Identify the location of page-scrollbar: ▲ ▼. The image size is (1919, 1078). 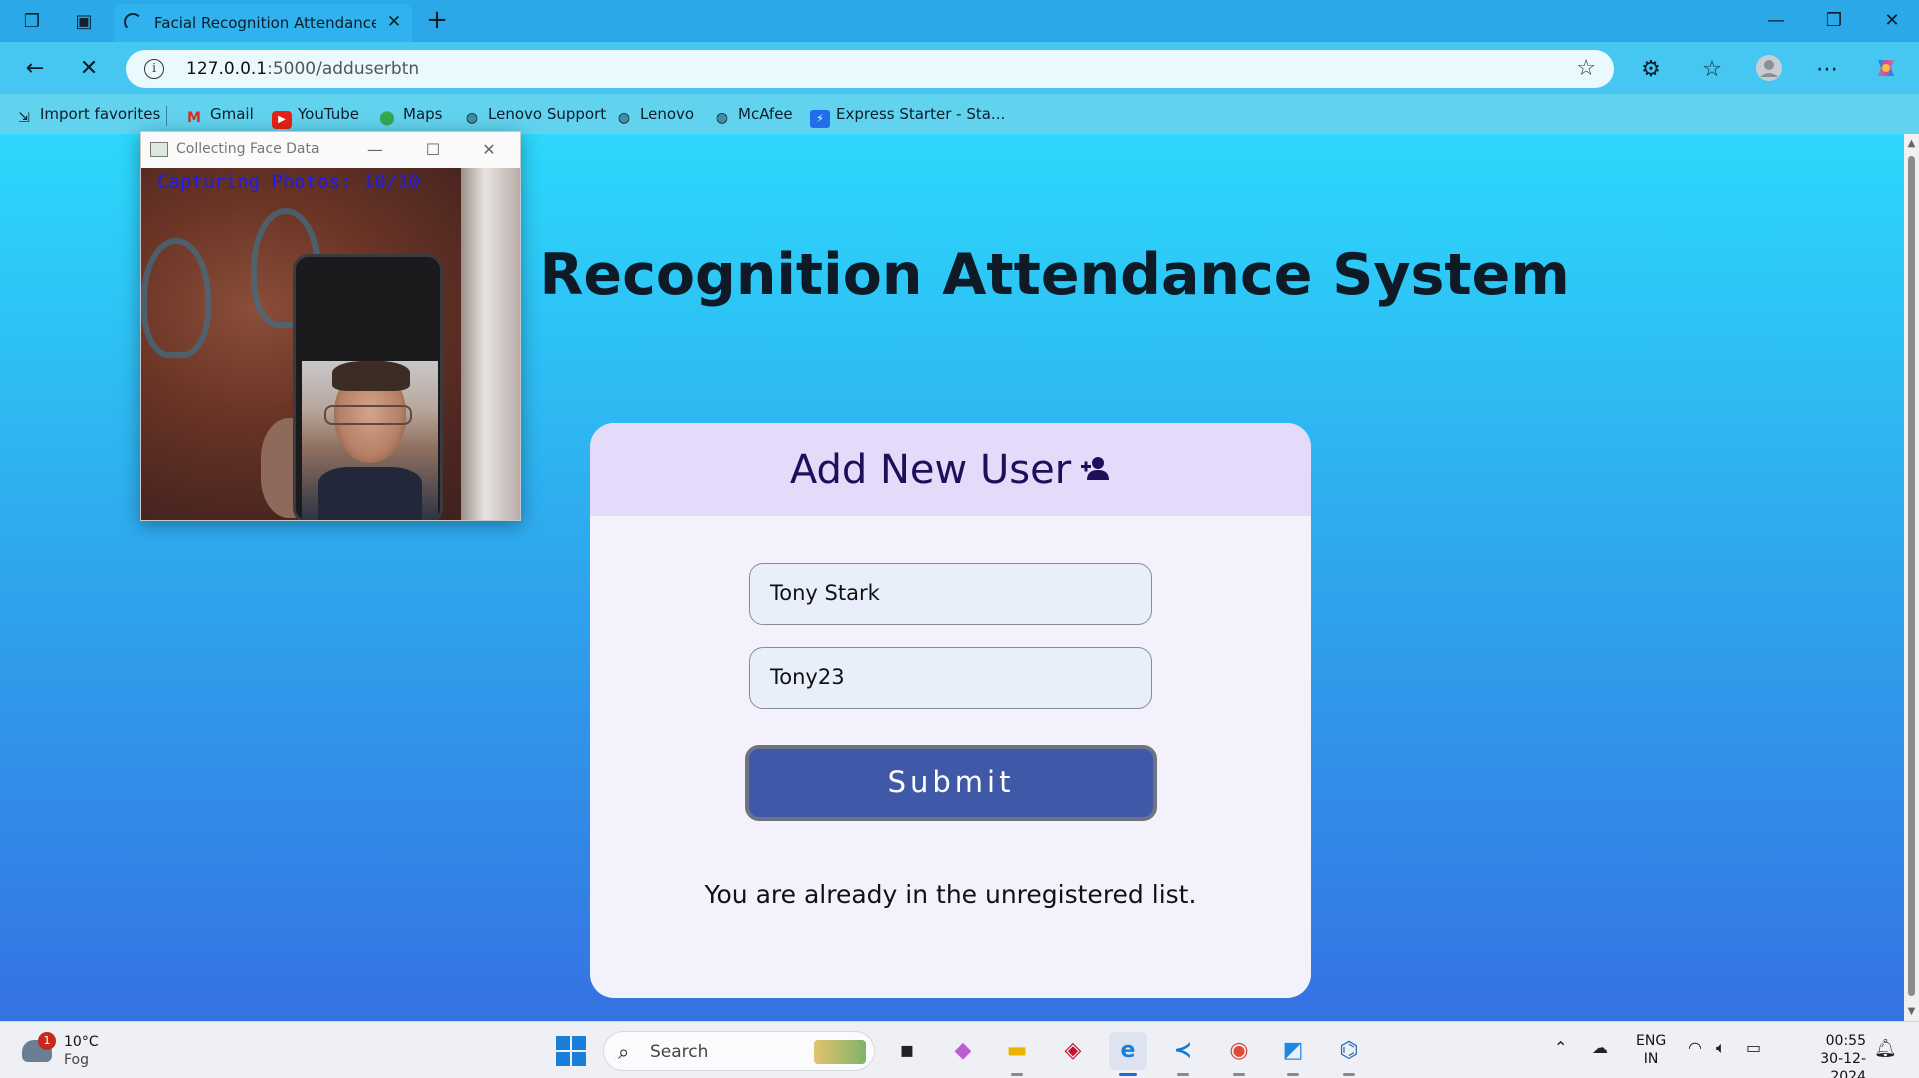
(1911, 577).